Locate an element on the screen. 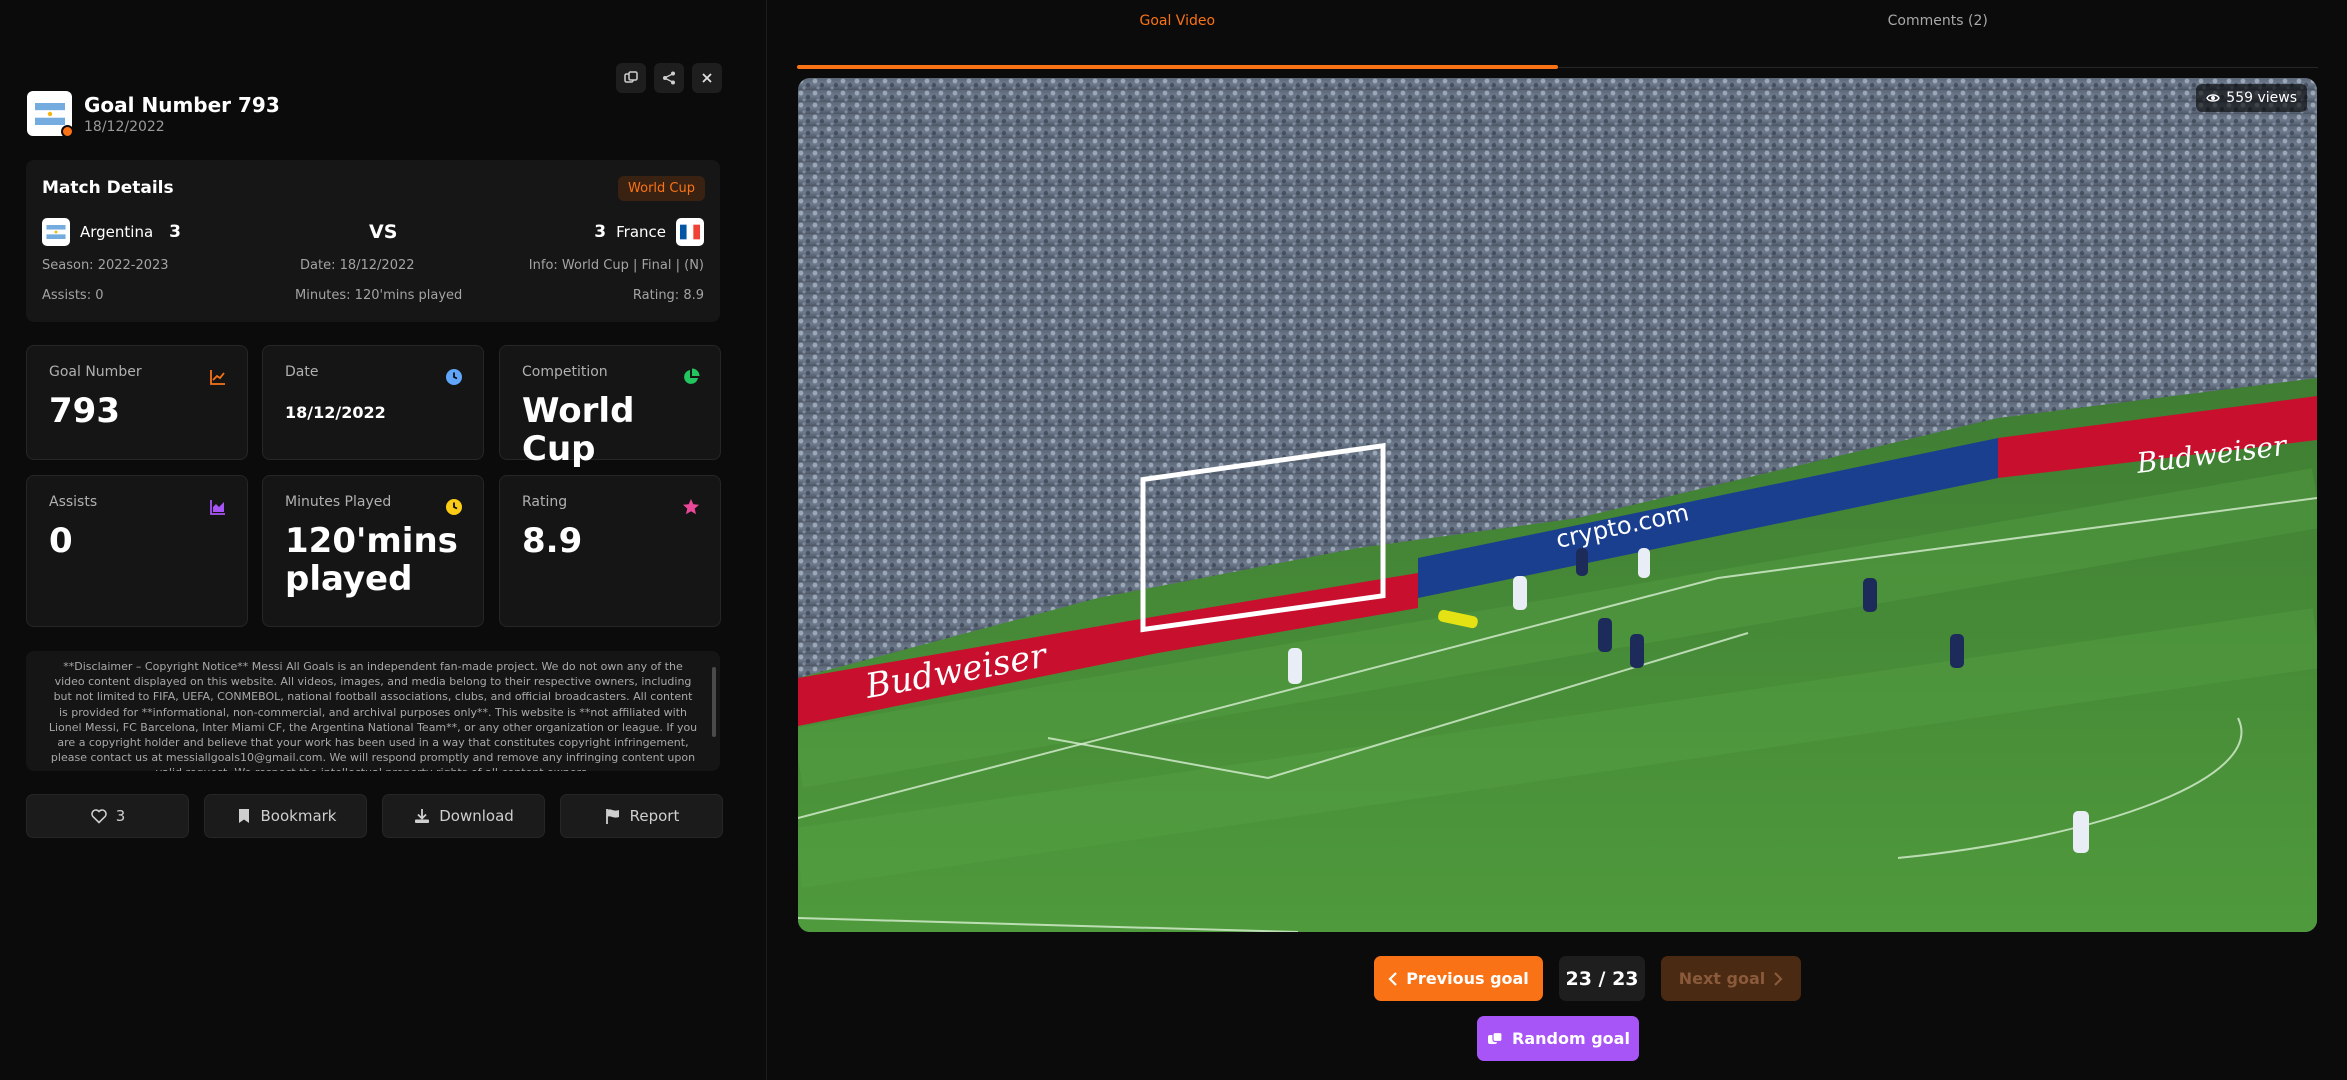 This screenshot has width=2347, height=1080. next-goal-label: Next goal is located at coordinates (1722, 978).